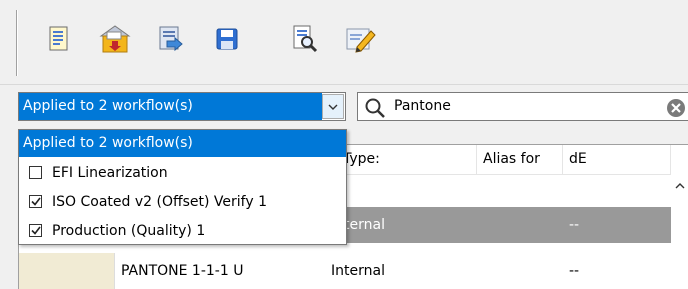 This screenshot has height=289, width=688. What do you see at coordinates (522, 106) in the screenshot?
I see `search-box: Pantone` at bounding box center [522, 106].